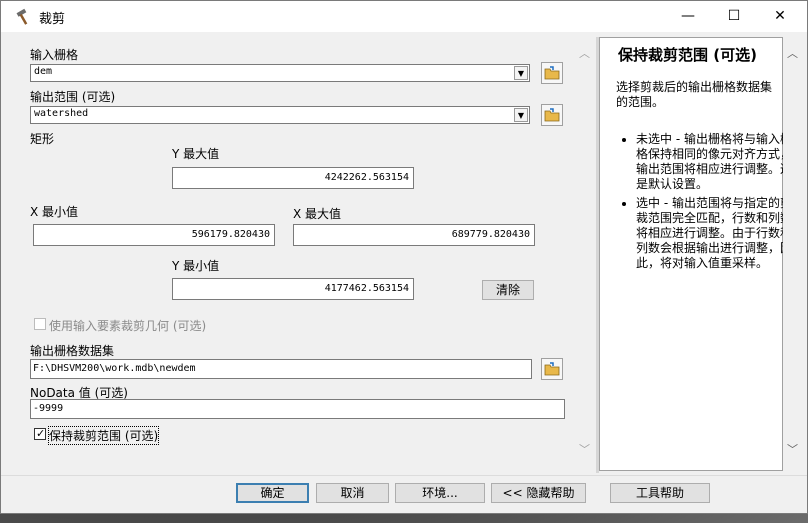 The image size is (808, 523). What do you see at coordinates (103, 435) in the screenshot?
I see `maintain-extent-label: 保持裁剪范围 (可选)` at bounding box center [103, 435].